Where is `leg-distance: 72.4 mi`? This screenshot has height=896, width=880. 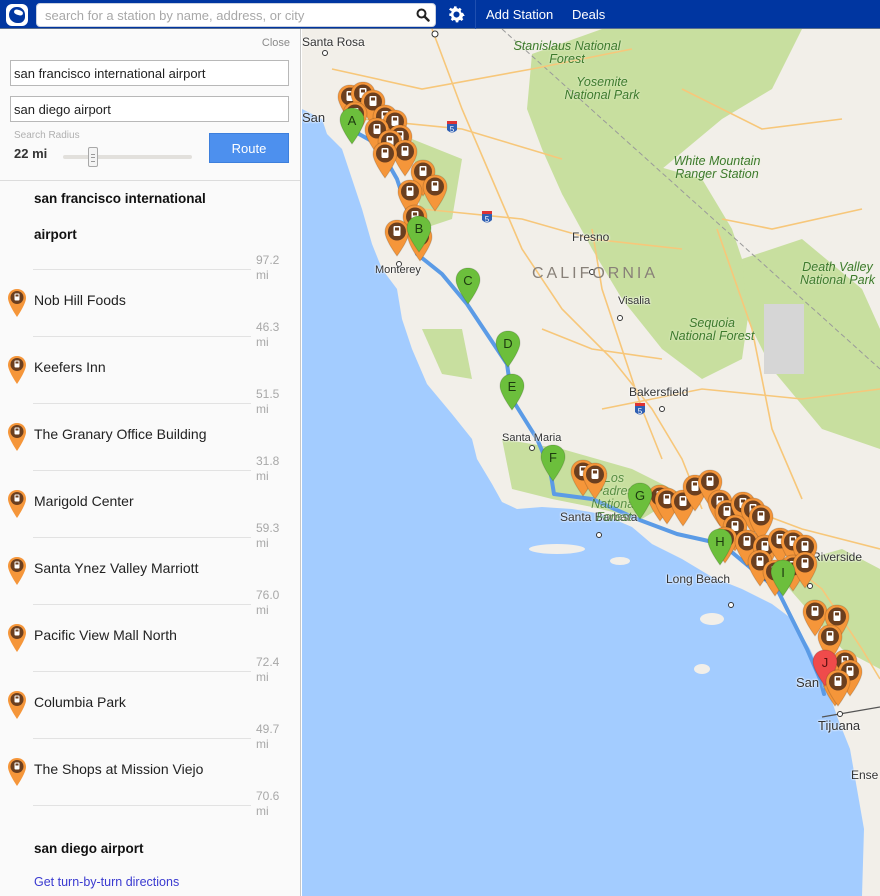 leg-distance: 72.4 mi is located at coordinates (267, 670).